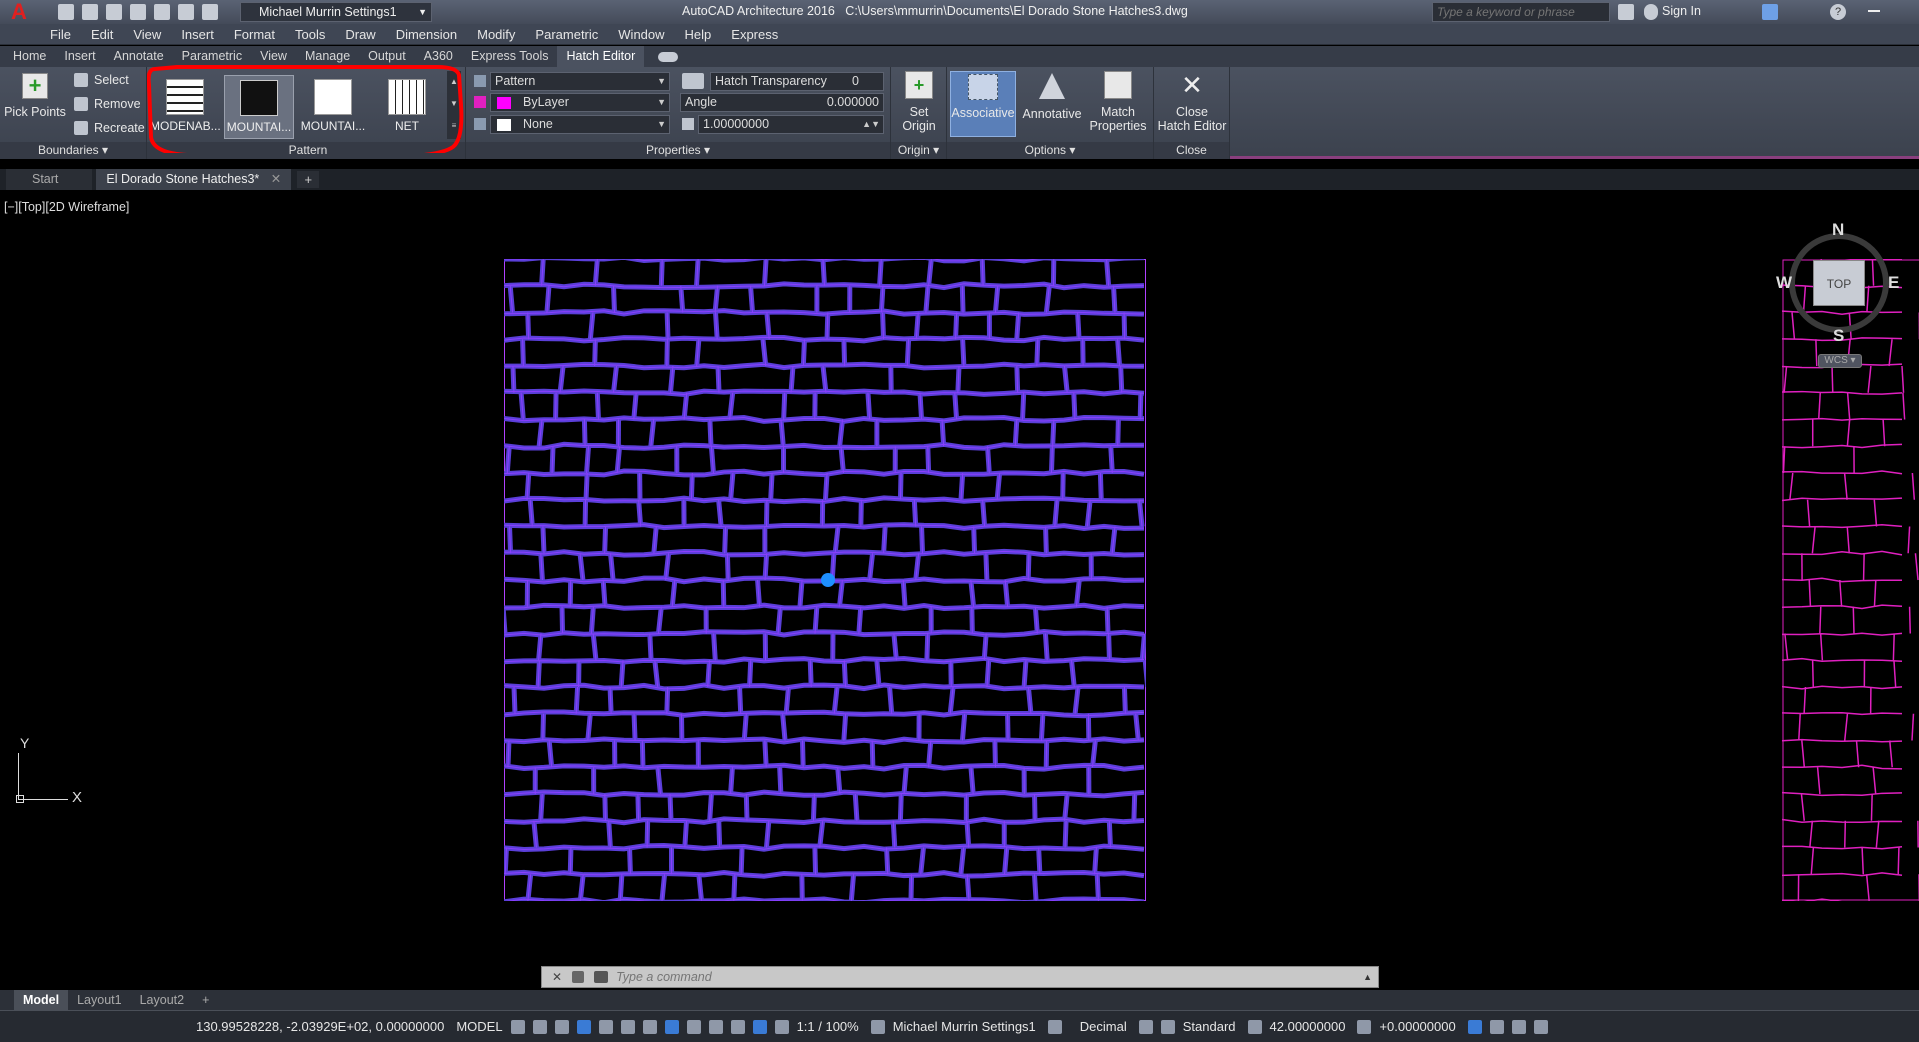 This screenshot has width=1919, height=1042. What do you see at coordinates (387, 56) in the screenshot?
I see `tab-output: Output` at bounding box center [387, 56].